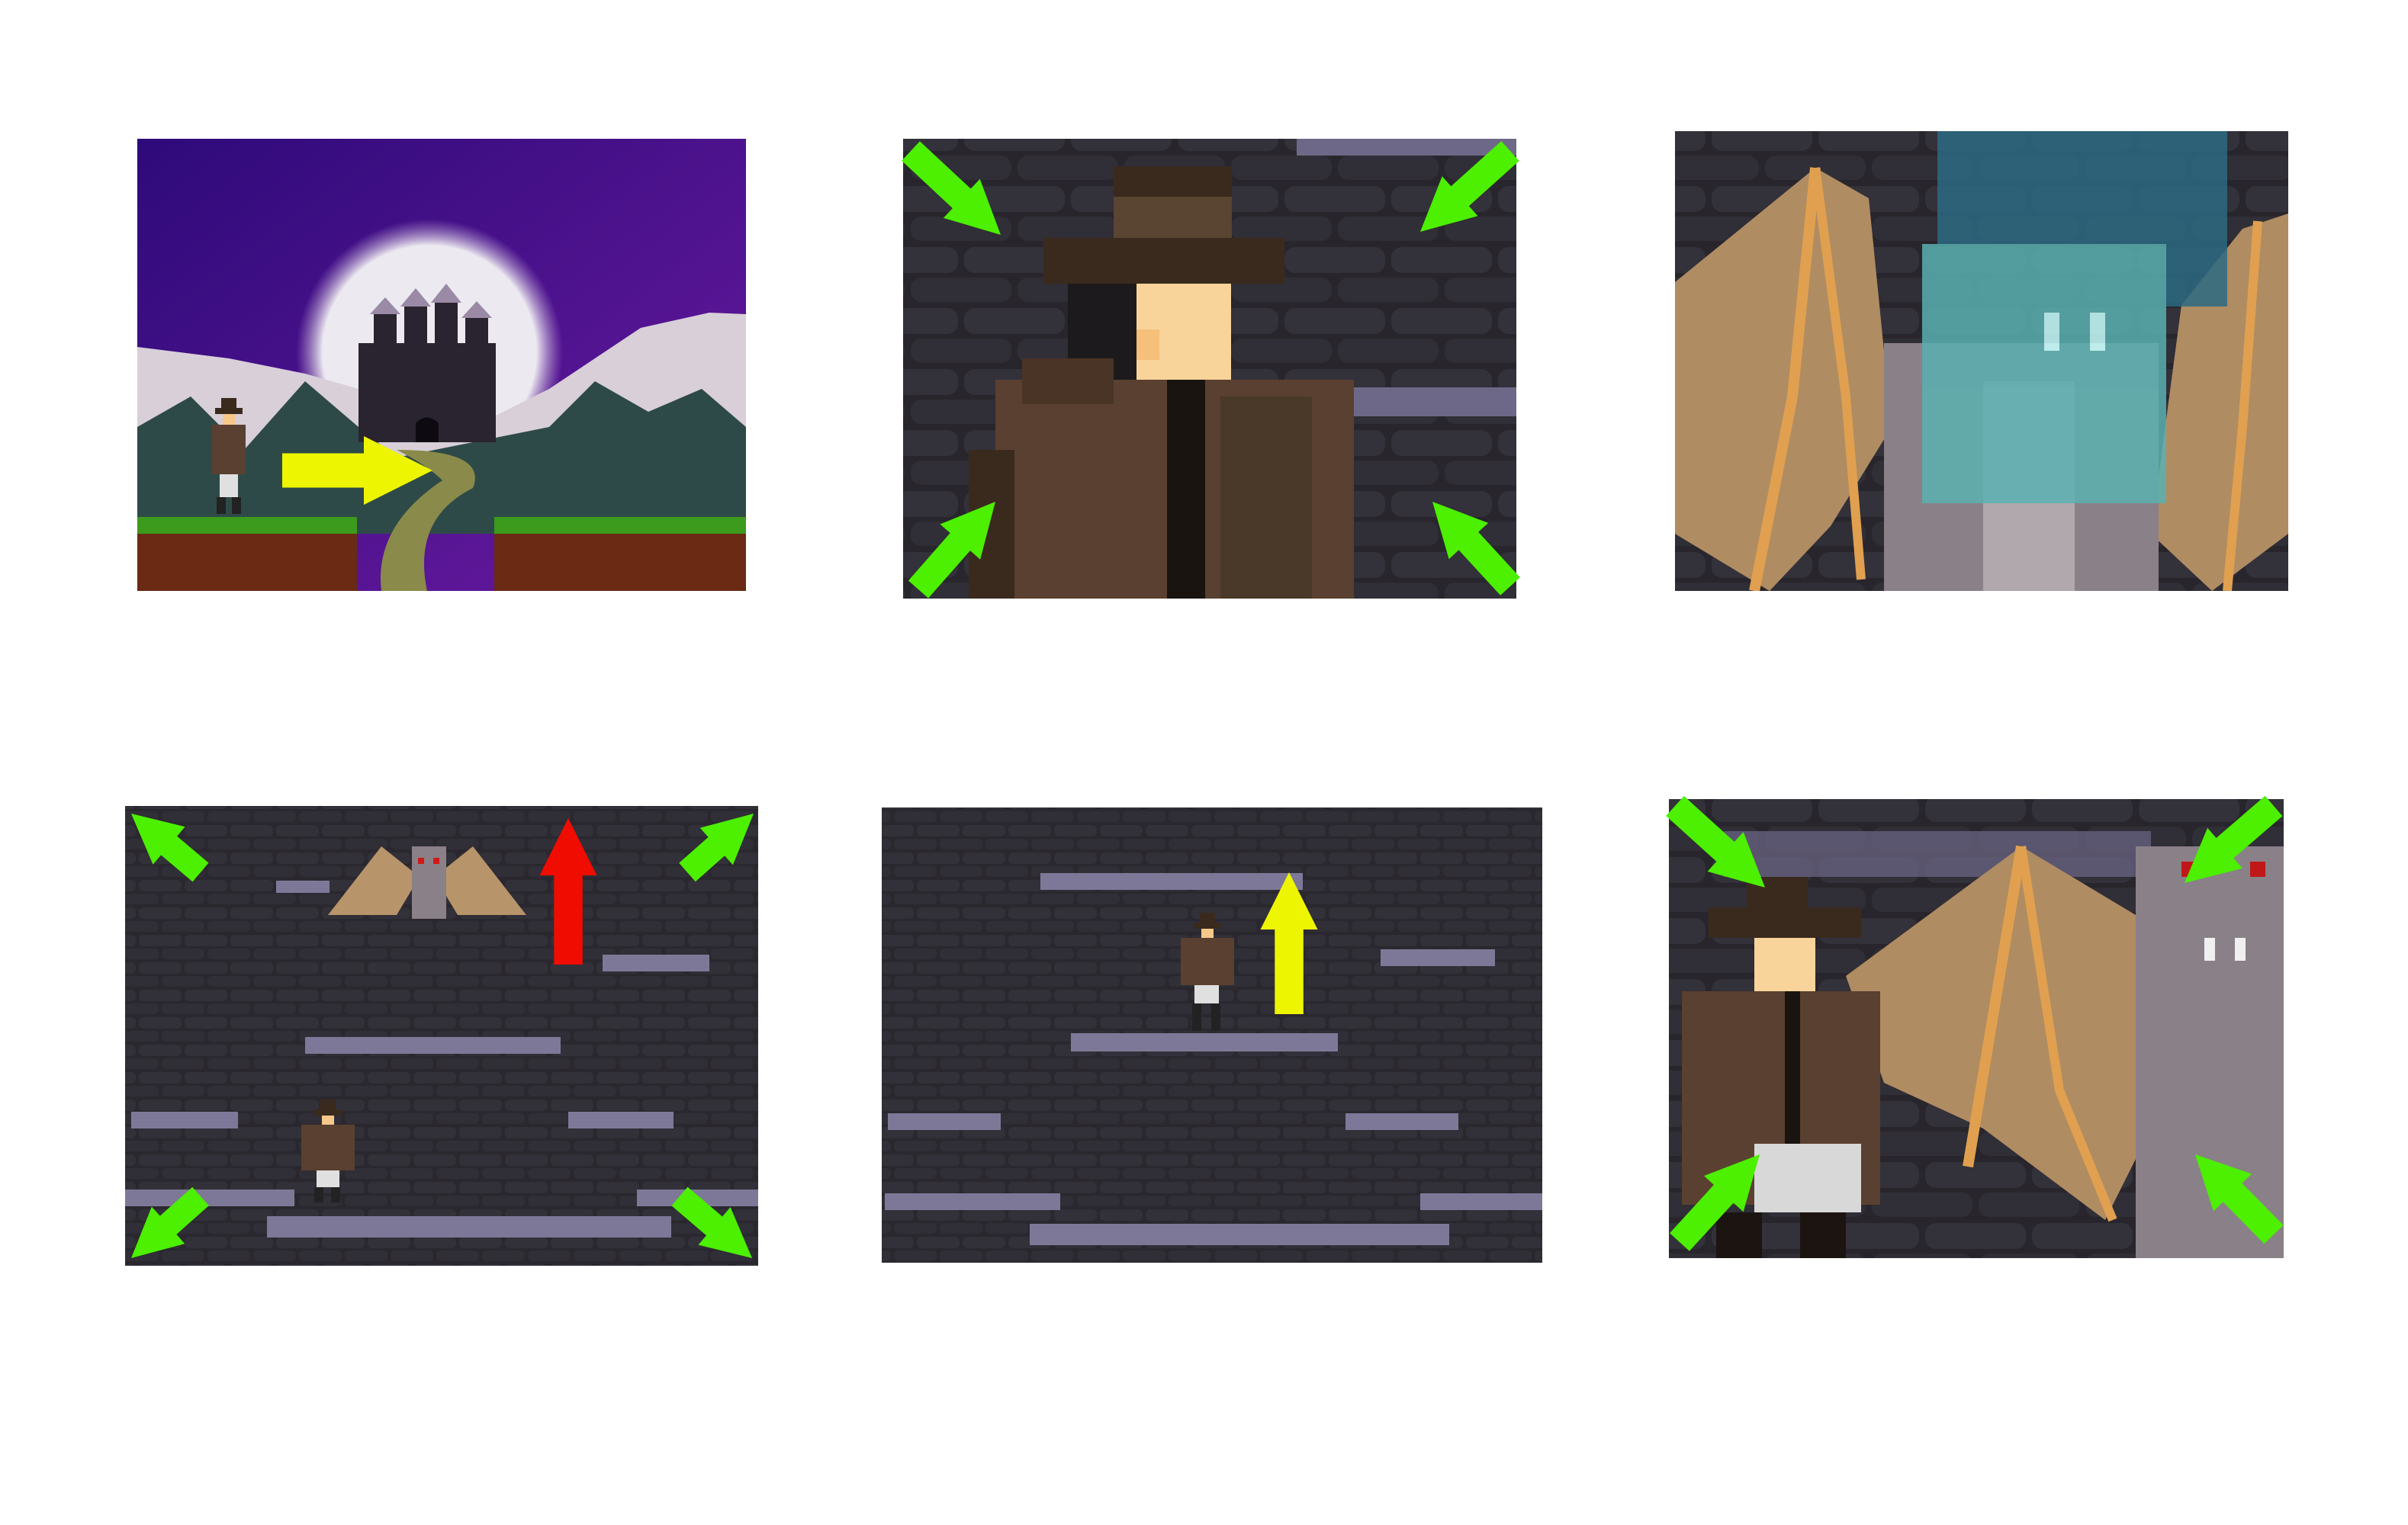  What do you see at coordinates (247, 525) in the screenshot?
I see `grass-platform-left` at bounding box center [247, 525].